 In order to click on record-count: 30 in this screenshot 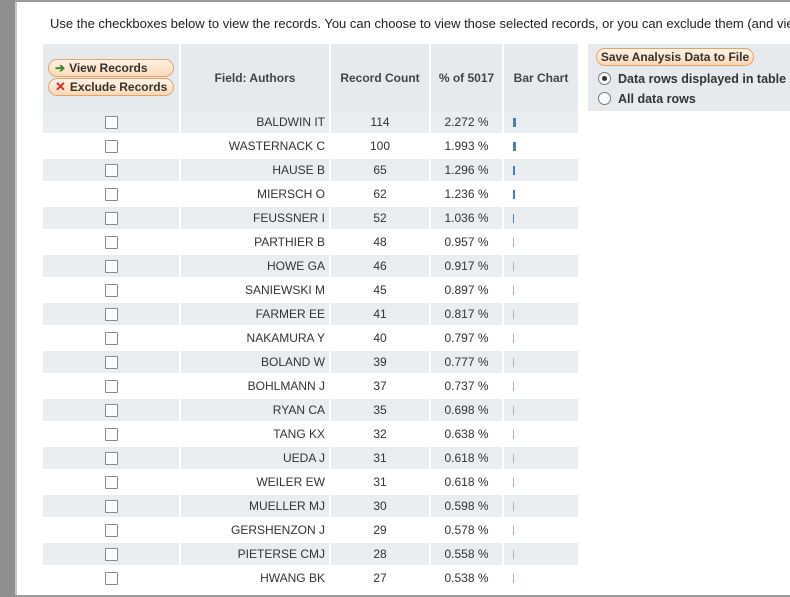, I will do `click(381, 507)`.